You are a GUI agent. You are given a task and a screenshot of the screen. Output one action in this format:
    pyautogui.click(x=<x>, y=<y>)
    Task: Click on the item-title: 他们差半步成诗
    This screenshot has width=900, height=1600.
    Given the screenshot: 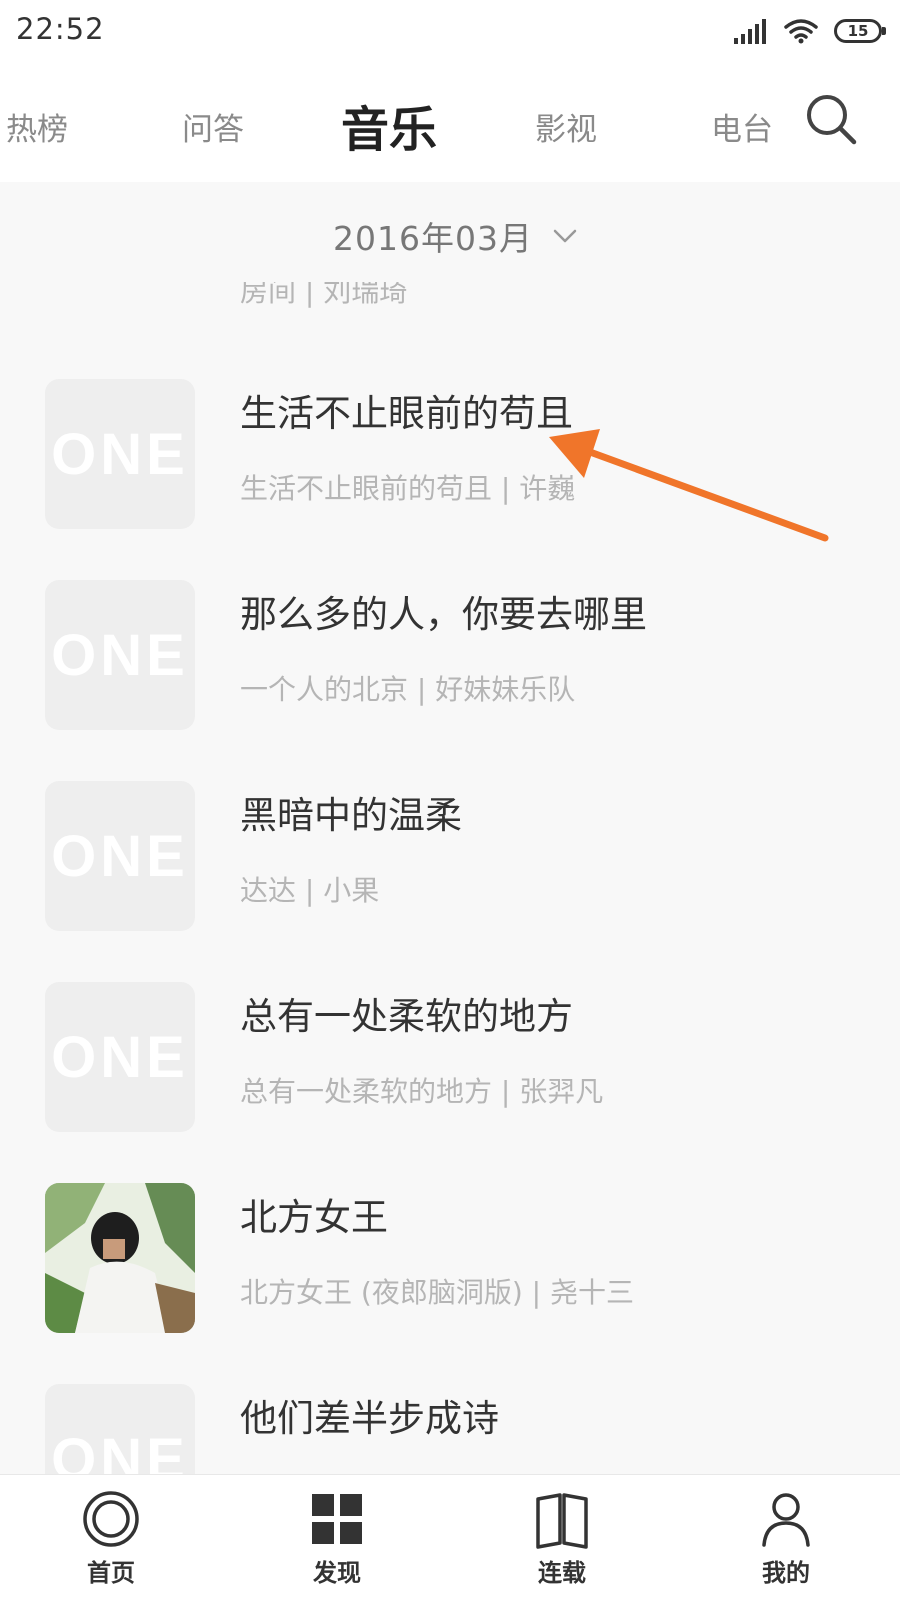 What is the action you would take?
    pyautogui.click(x=369, y=1418)
    